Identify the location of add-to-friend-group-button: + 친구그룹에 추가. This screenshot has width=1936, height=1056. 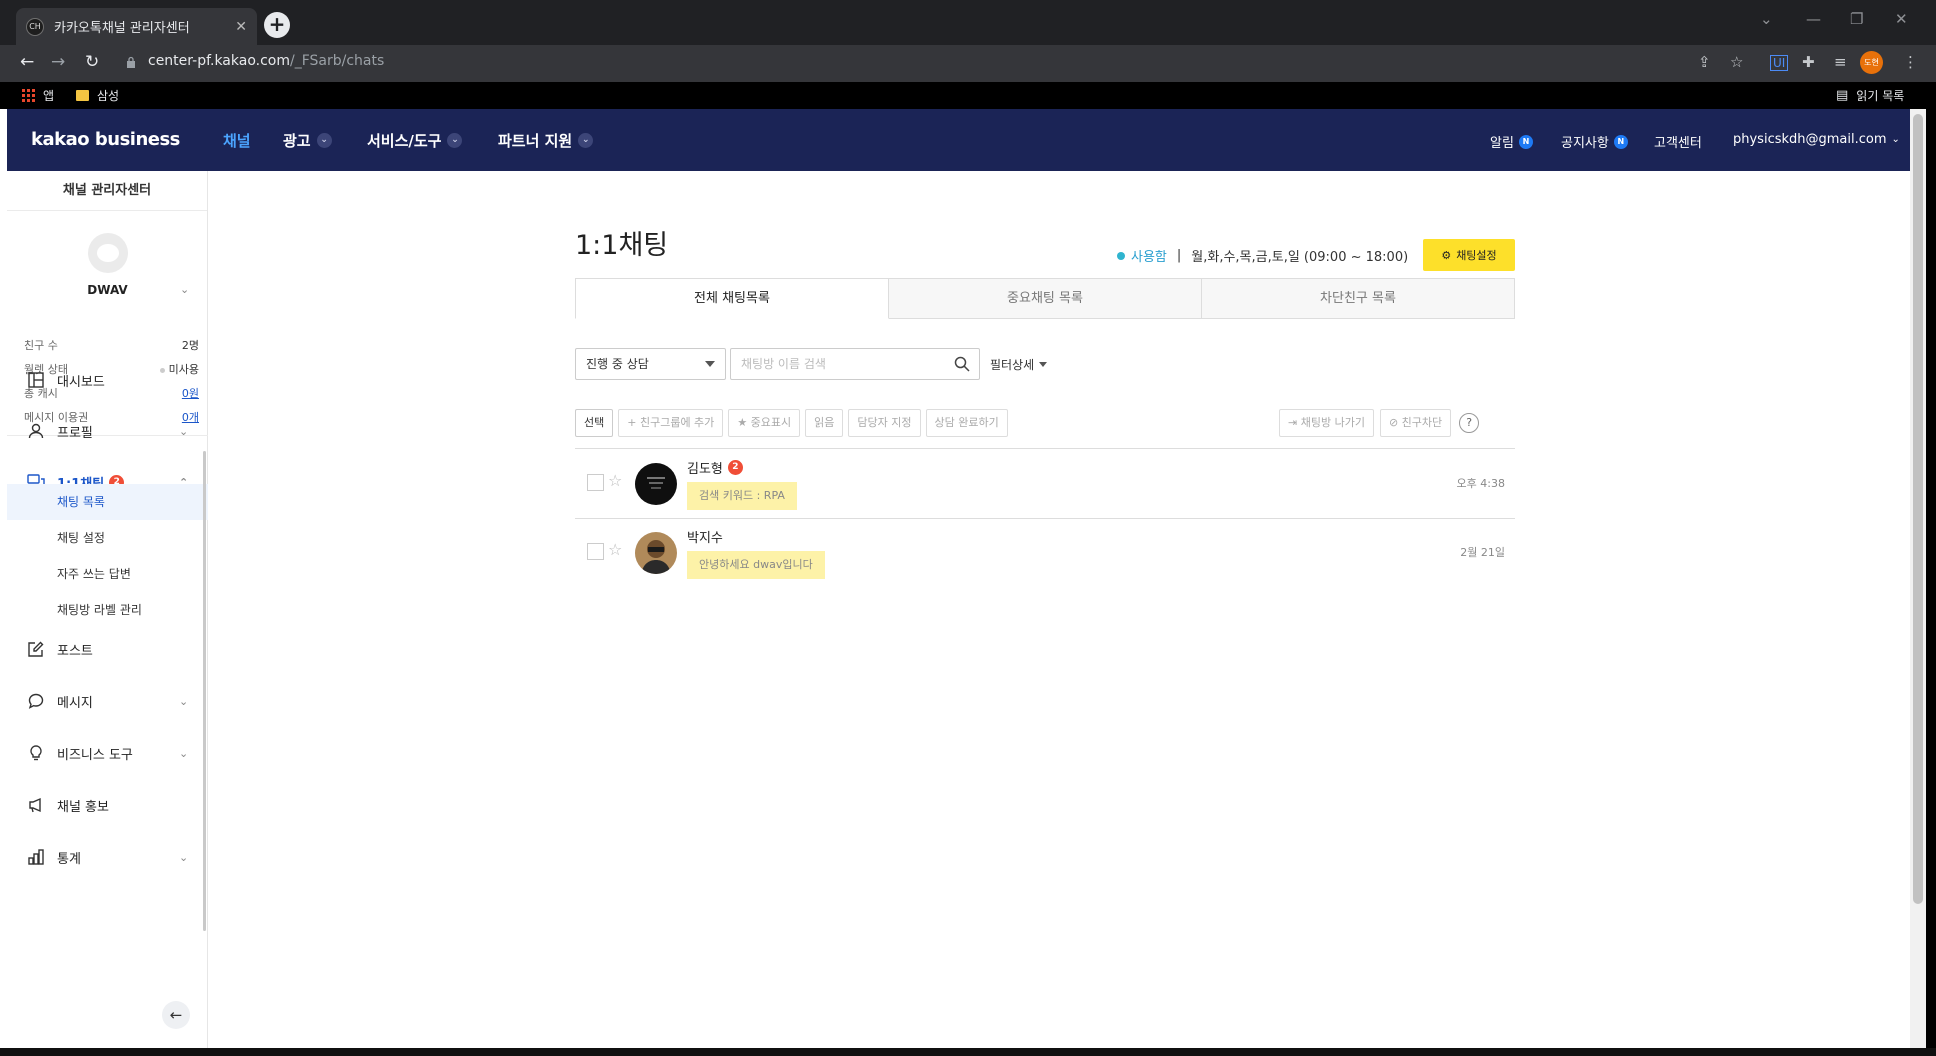
(671, 423).